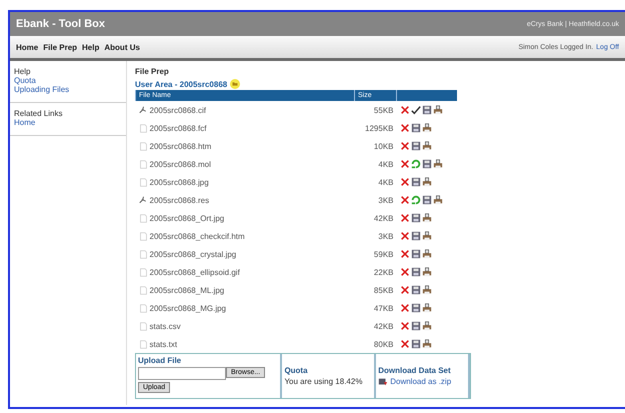 The height and width of the screenshot is (413, 625). Describe the element at coordinates (68, 89) in the screenshot. I see `sidebar-link: Uploading Files` at that location.